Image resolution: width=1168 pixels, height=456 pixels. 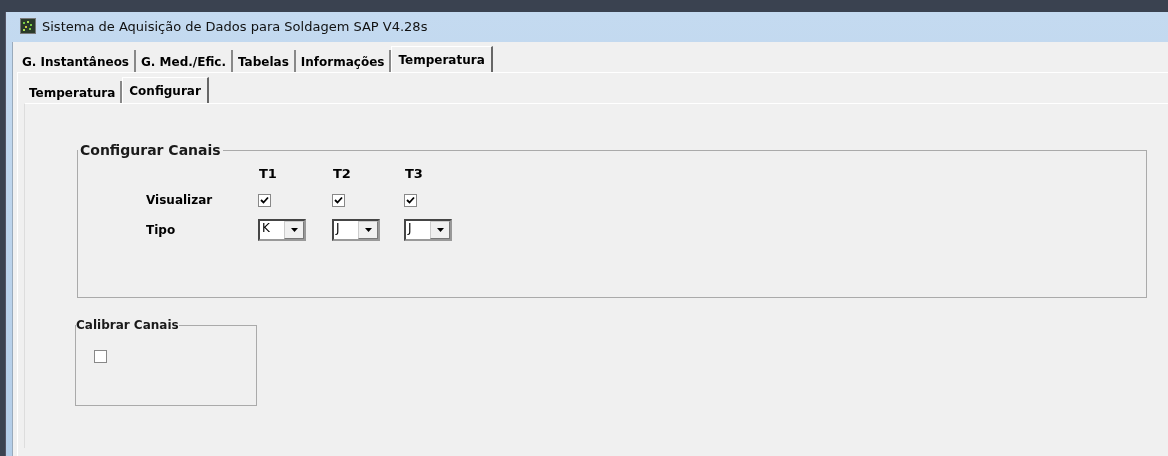 I want to click on type-dropdown: K, so click(x=282, y=230).